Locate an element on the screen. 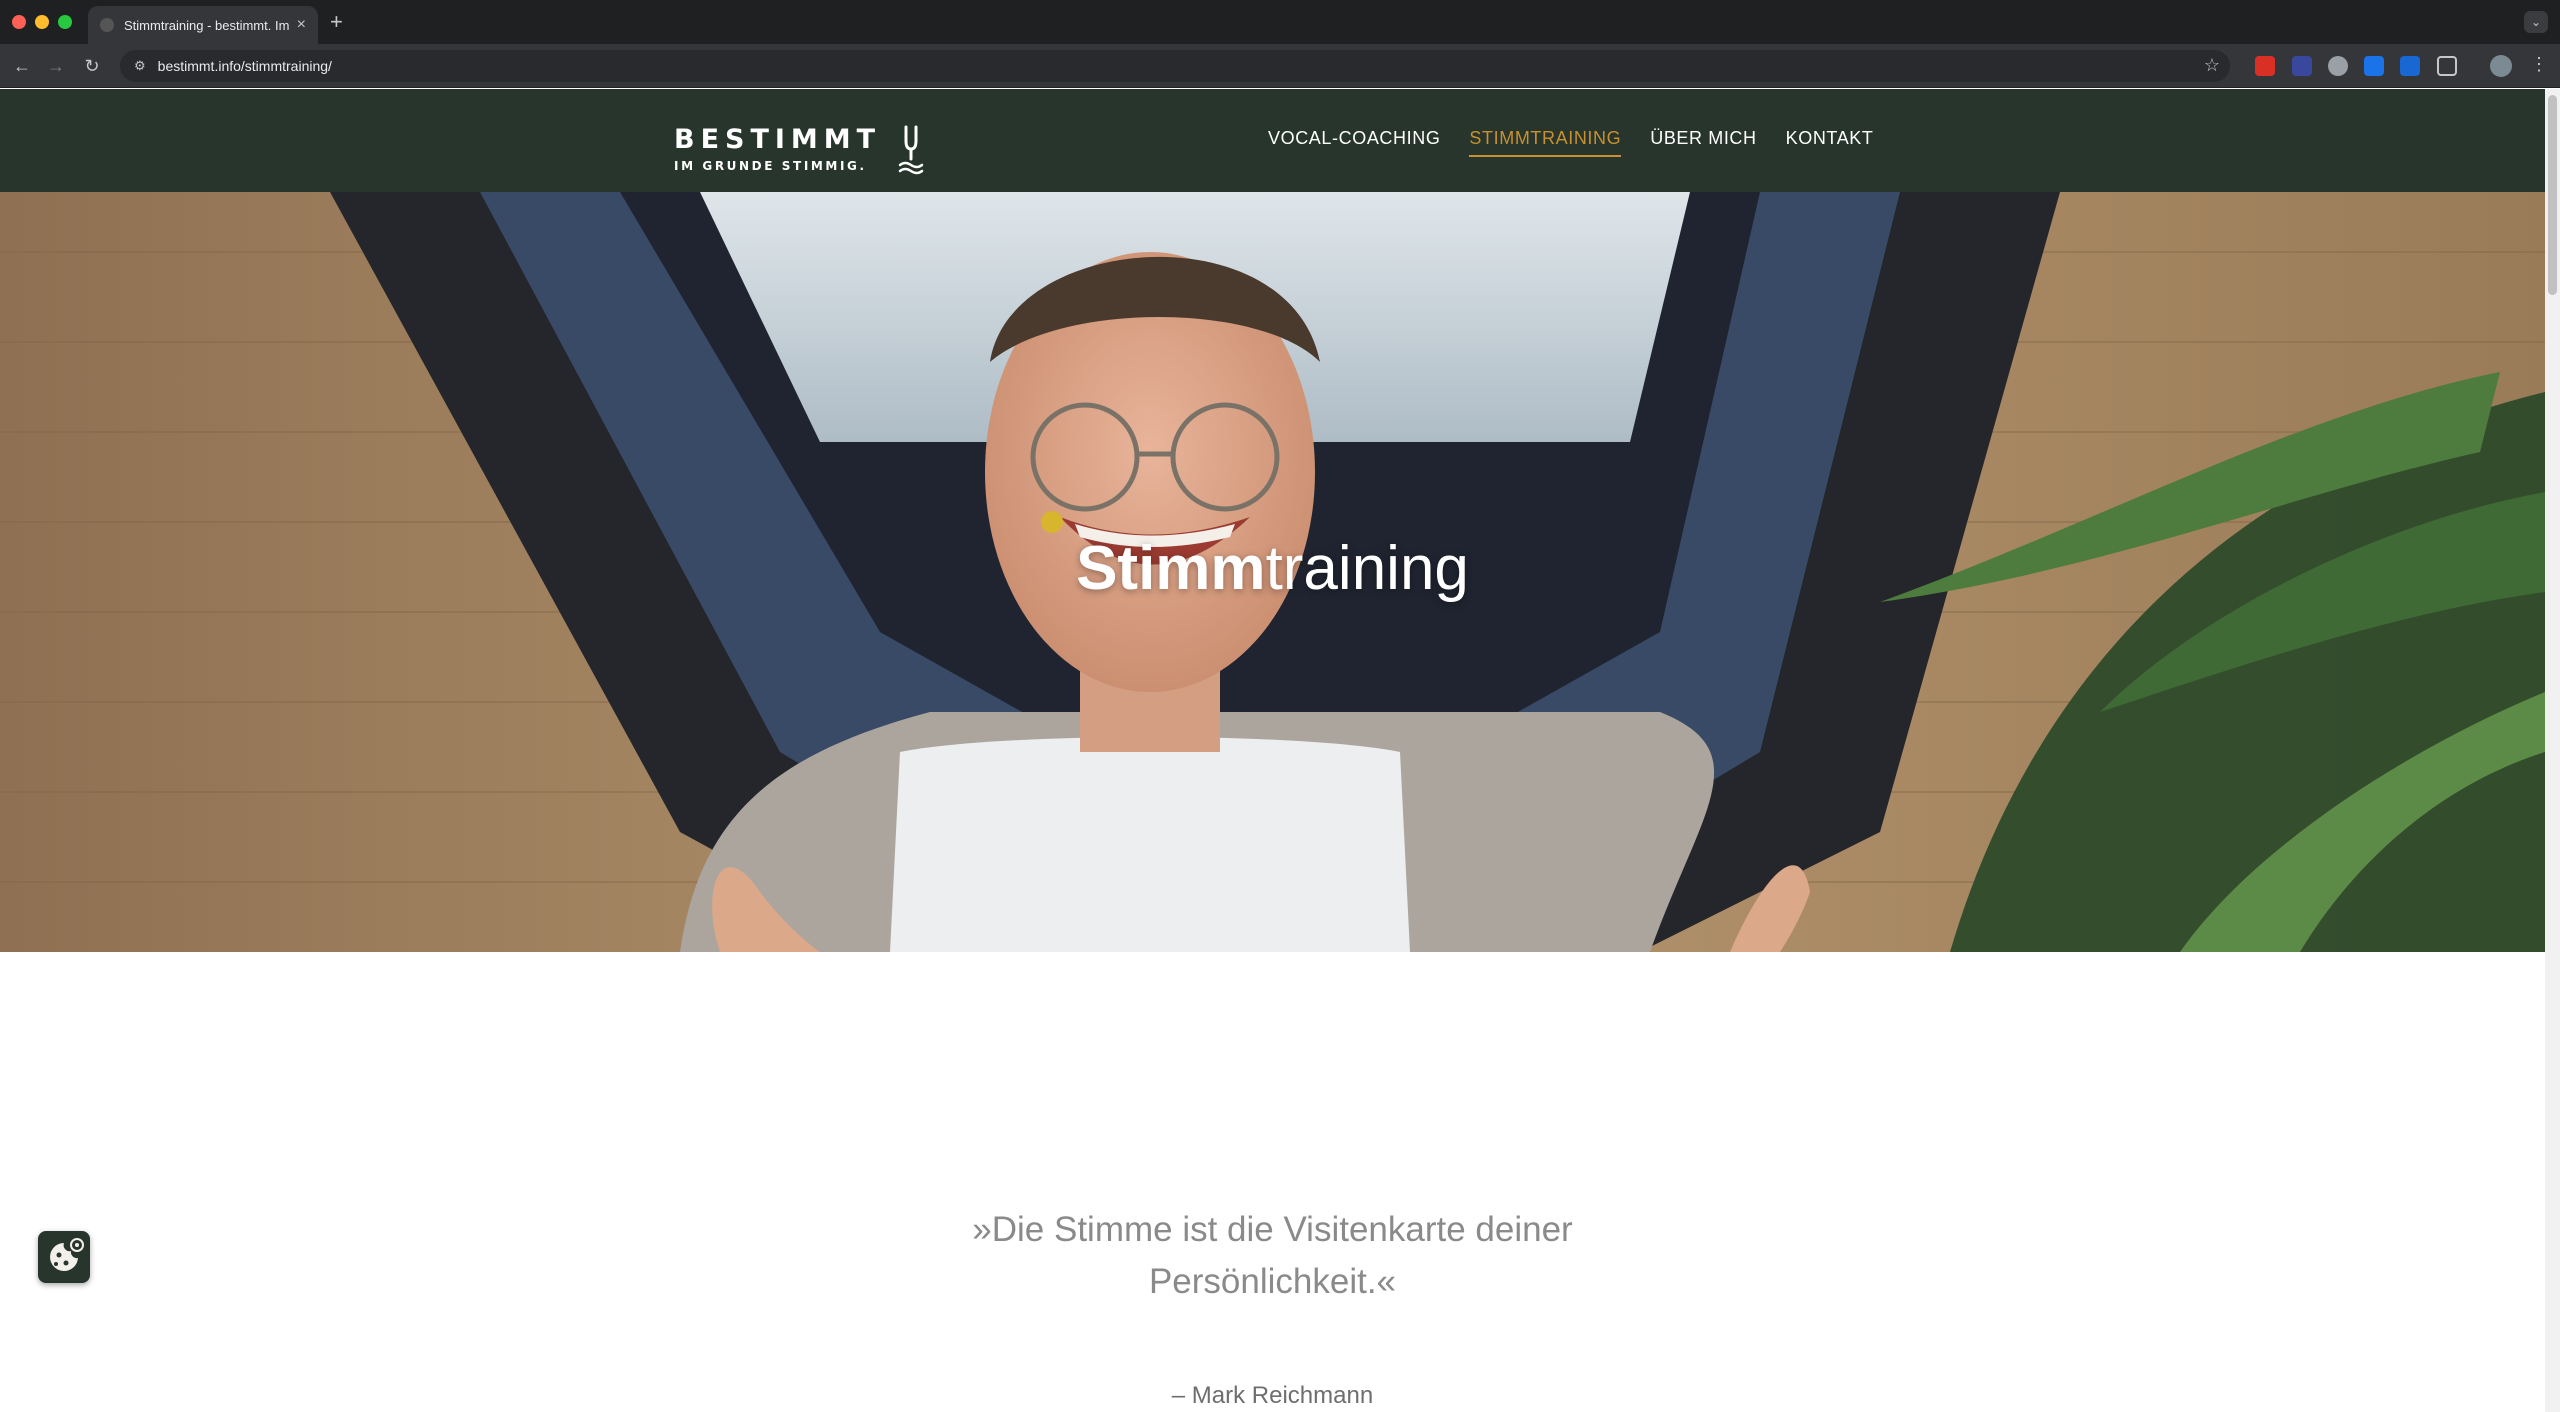  quote-author: – Mark Reichmann is located at coordinates (1272, 1395).